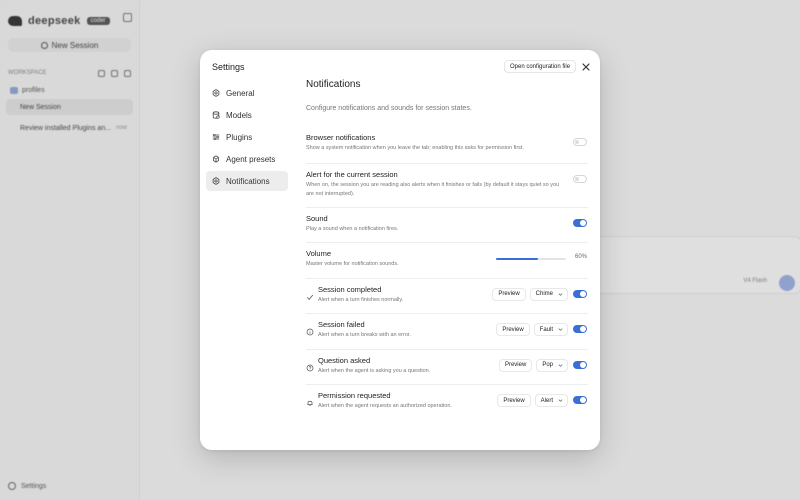  I want to click on current-session-toggle, so click(580, 178).